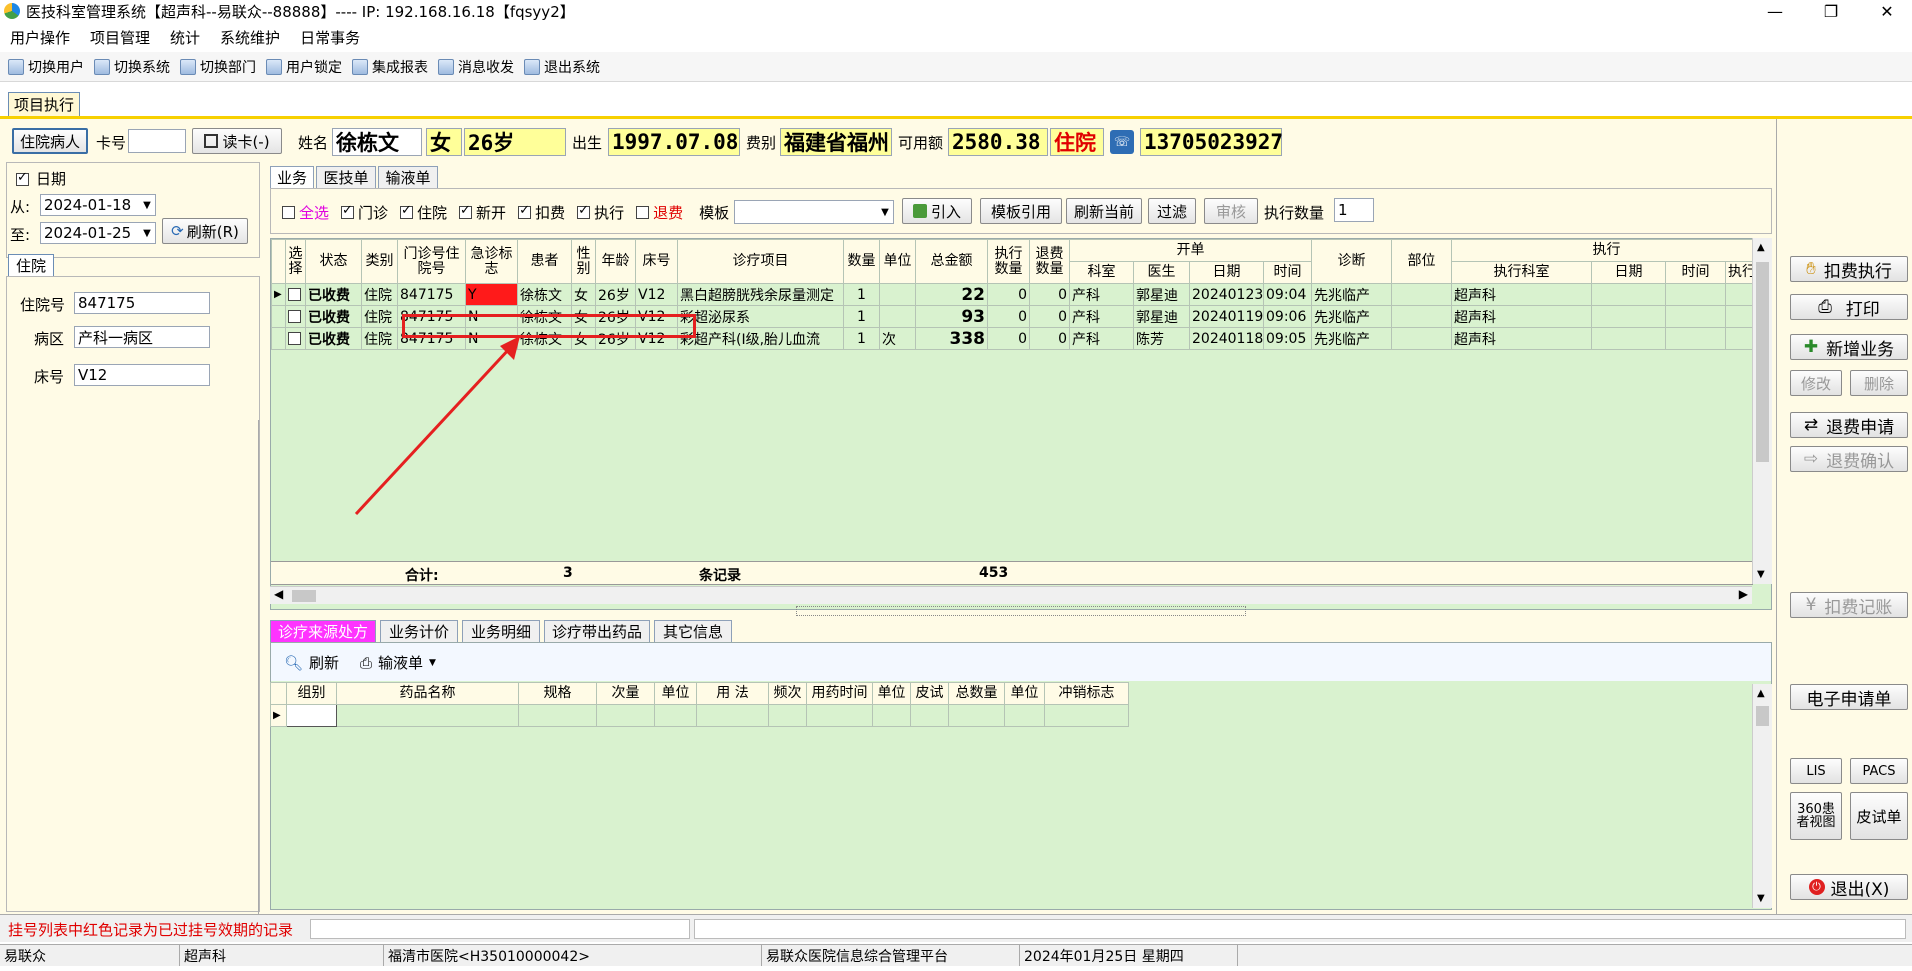 This screenshot has width=1912, height=971. Describe the element at coordinates (1849, 605) in the screenshot. I see `charge-record-button: ¥ 扣费记账` at that location.